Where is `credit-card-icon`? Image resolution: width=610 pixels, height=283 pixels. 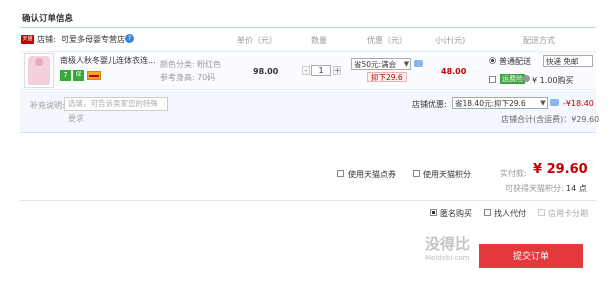 credit-card-icon is located at coordinates (94, 75).